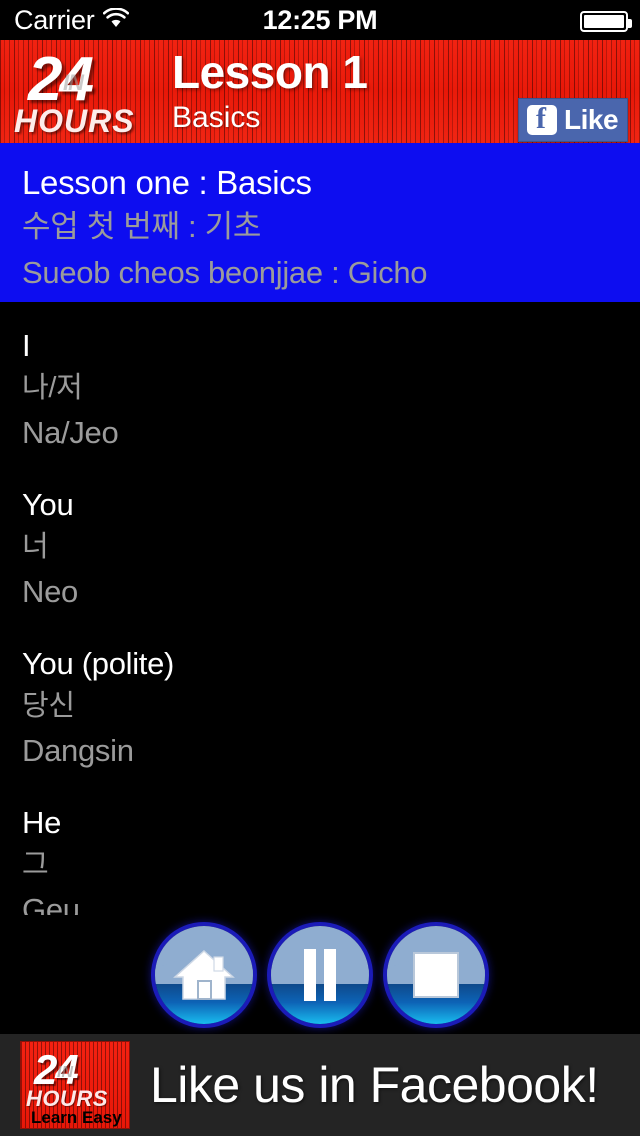 This screenshot has width=640, height=1136. I want to click on entry-english: You, so click(48, 504).